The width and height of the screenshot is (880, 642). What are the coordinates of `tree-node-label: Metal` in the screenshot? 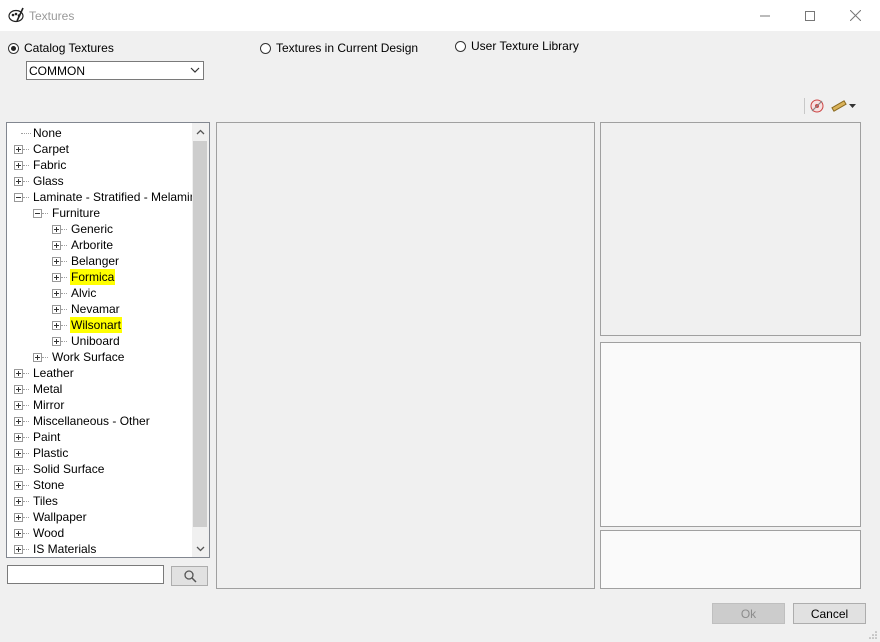 It's located at (48, 389).